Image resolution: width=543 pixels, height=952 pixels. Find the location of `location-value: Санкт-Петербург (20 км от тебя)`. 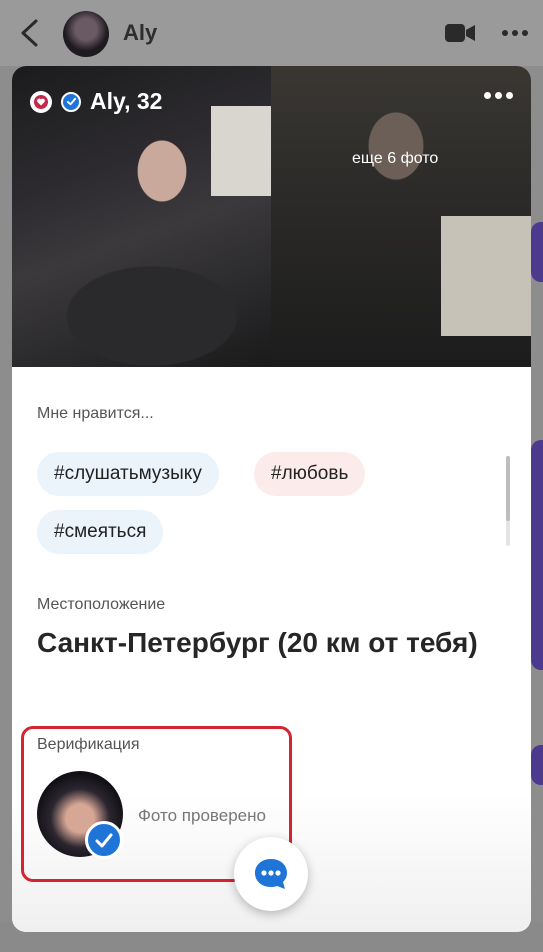

location-value: Санкт-Петербург (20 км от тебя) is located at coordinates (257, 642).